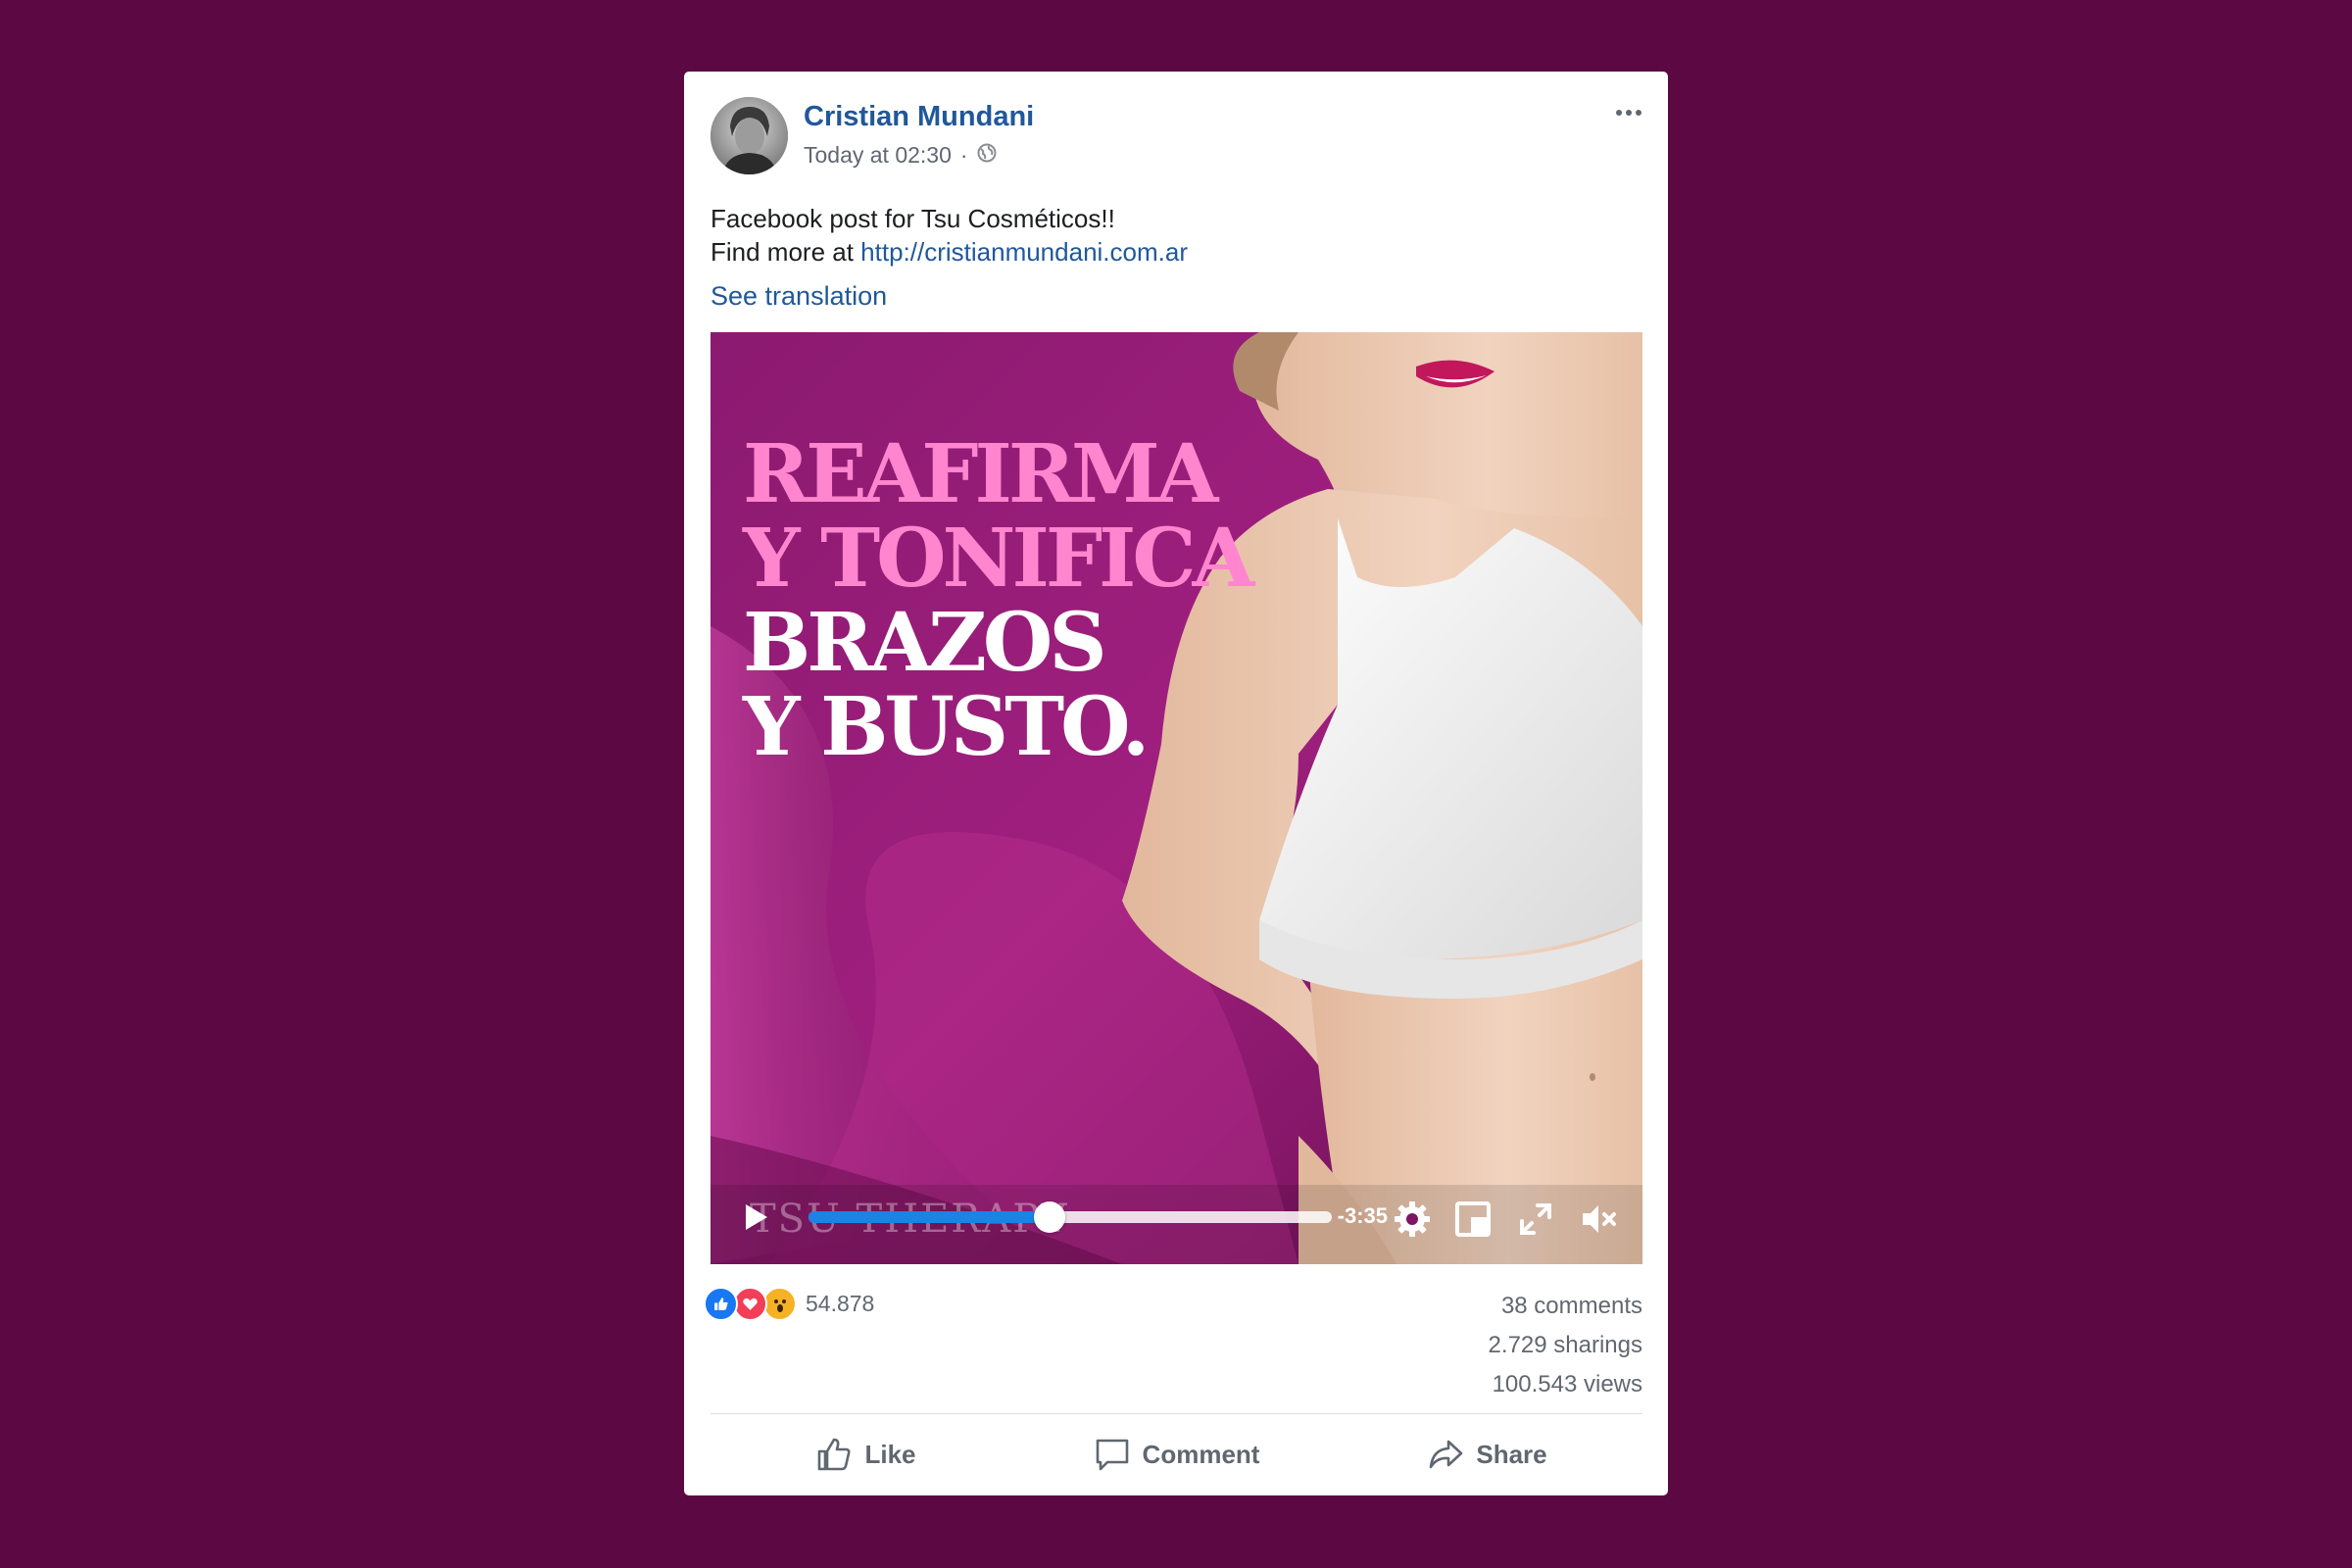 Image resolution: width=2352 pixels, height=1568 pixels. Describe the element at coordinates (890, 1454) in the screenshot. I see `like-label: Like` at that location.